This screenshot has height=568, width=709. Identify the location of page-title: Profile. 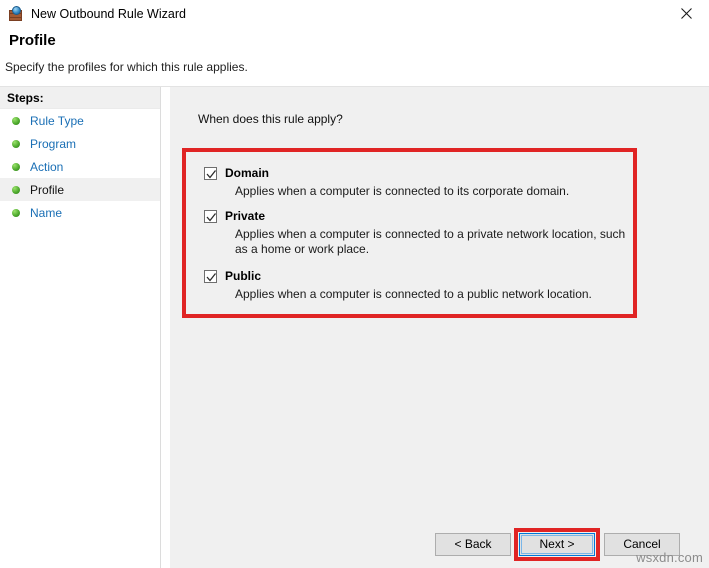
(32, 40).